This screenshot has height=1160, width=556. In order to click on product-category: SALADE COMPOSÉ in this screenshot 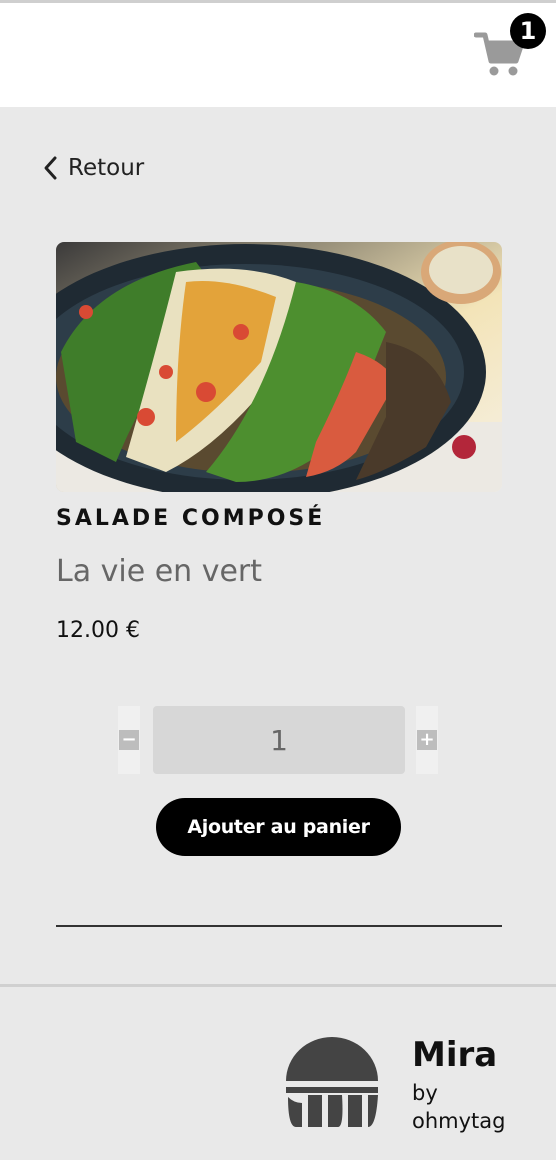, I will do `click(191, 518)`.